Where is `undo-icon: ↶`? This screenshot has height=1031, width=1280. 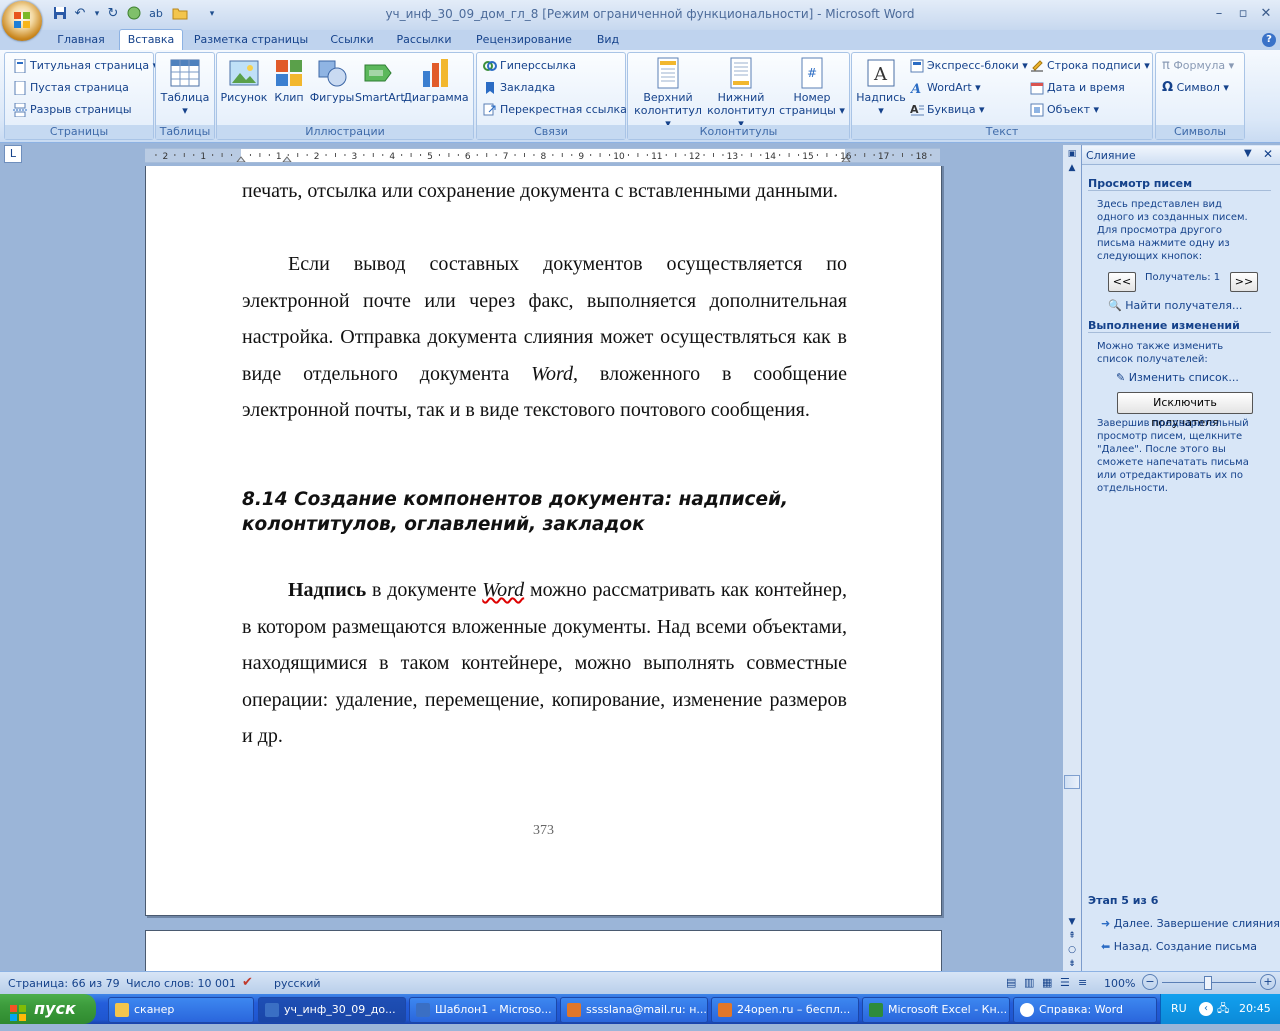 undo-icon: ↶ is located at coordinates (80, 14).